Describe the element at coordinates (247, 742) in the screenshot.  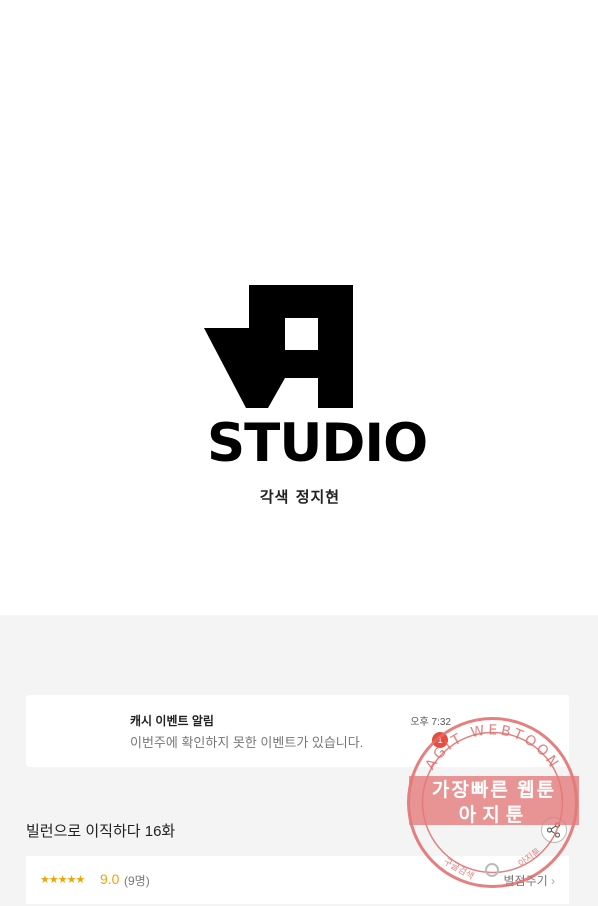
I see `notification-body: 이번주에 확인하지 못한 이벤트가 있습니다.` at that location.